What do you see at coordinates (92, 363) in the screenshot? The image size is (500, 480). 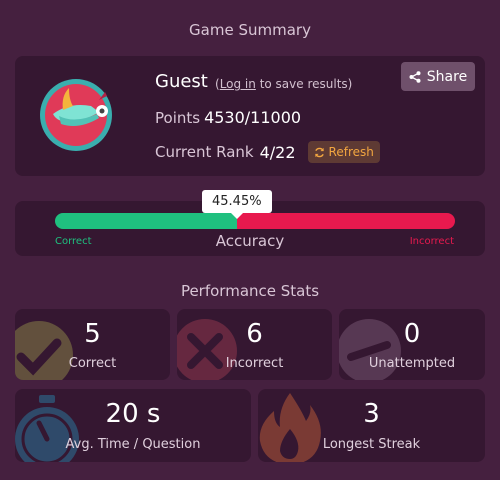 I see `stat-label: Correct` at bounding box center [92, 363].